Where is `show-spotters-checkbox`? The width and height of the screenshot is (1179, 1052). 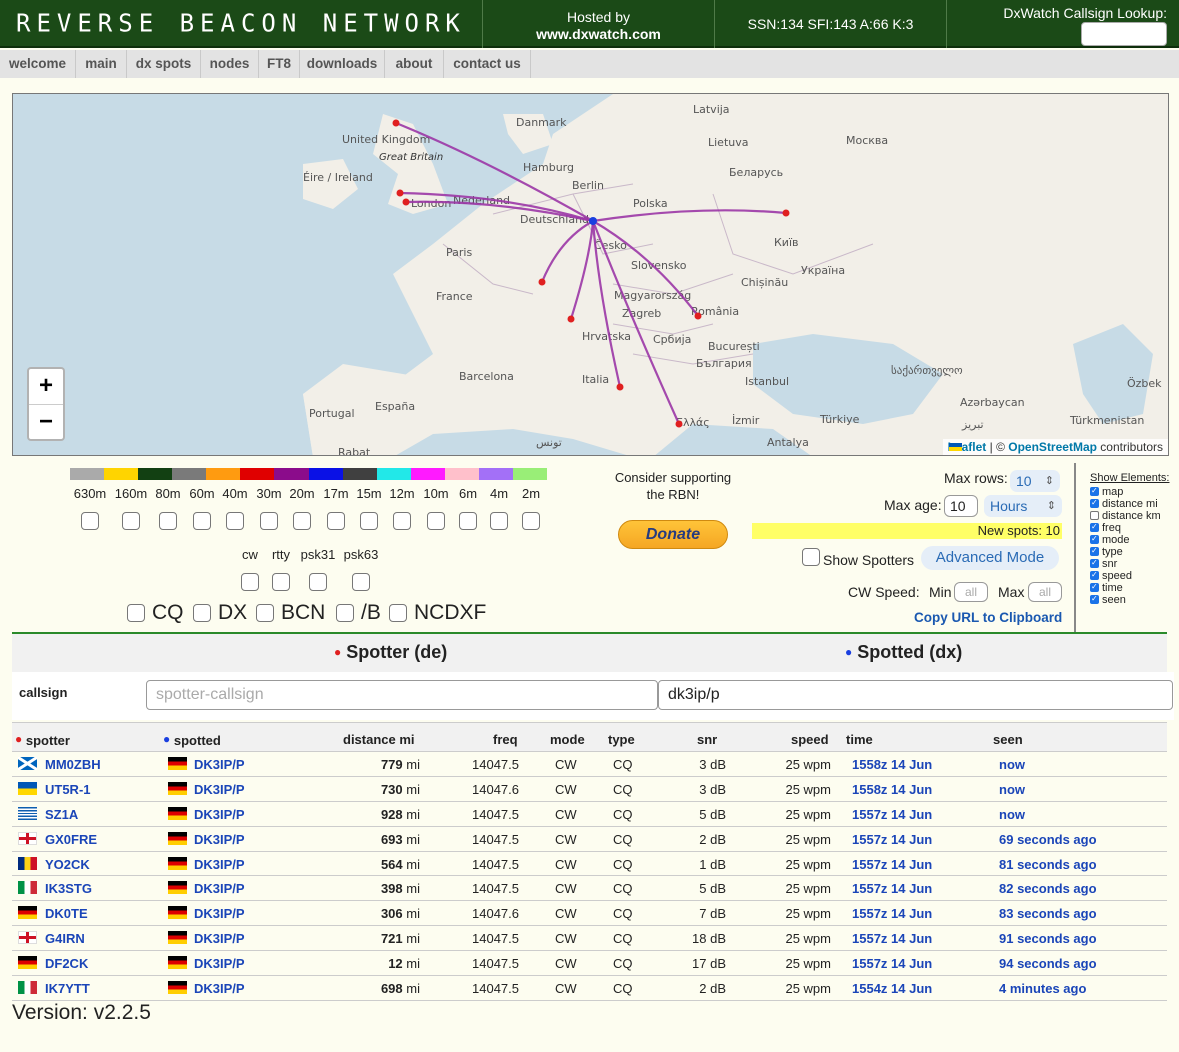
show-spotters-checkbox is located at coordinates (811, 557).